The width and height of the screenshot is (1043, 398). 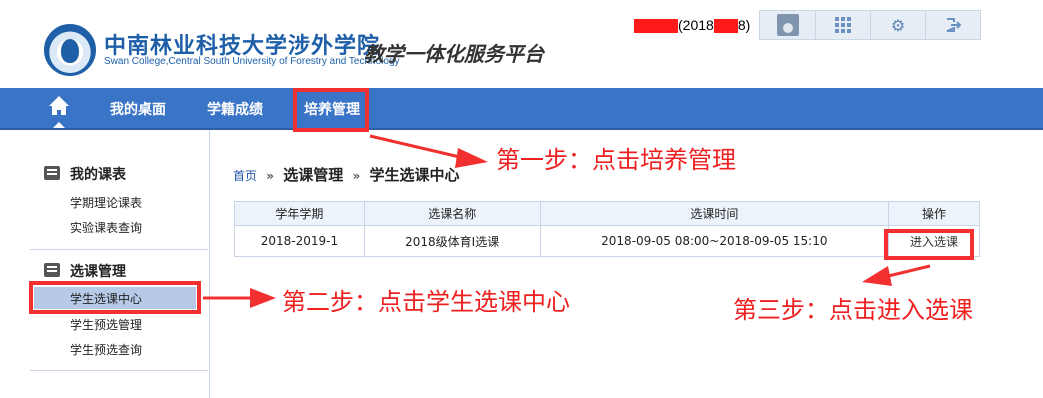 What do you see at coordinates (907, 271) in the screenshot?
I see `arrow-step3` at bounding box center [907, 271].